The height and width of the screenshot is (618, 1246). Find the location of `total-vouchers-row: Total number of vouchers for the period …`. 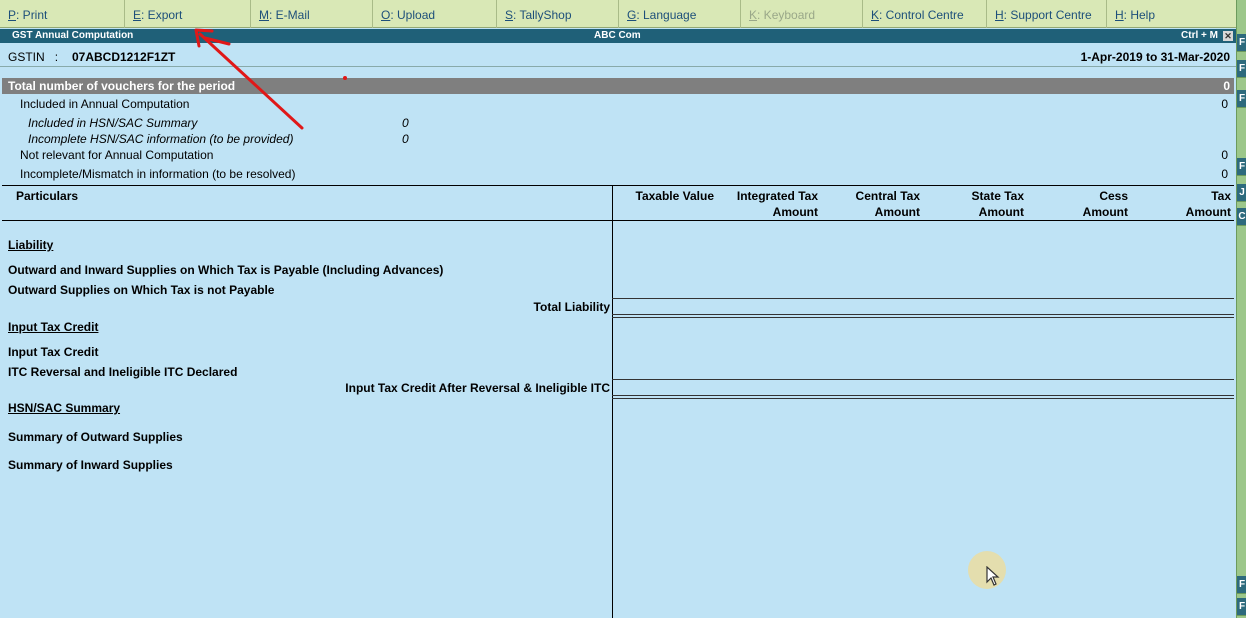

total-vouchers-row: Total number of vouchers for the period … is located at coordinates (618, 86).